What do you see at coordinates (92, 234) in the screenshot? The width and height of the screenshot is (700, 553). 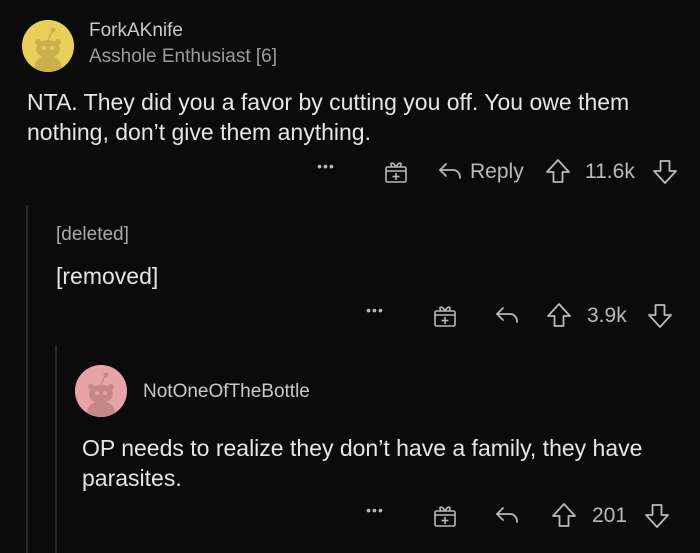 I see `comment-author: [deleted]` at bounding box center [92, 234].